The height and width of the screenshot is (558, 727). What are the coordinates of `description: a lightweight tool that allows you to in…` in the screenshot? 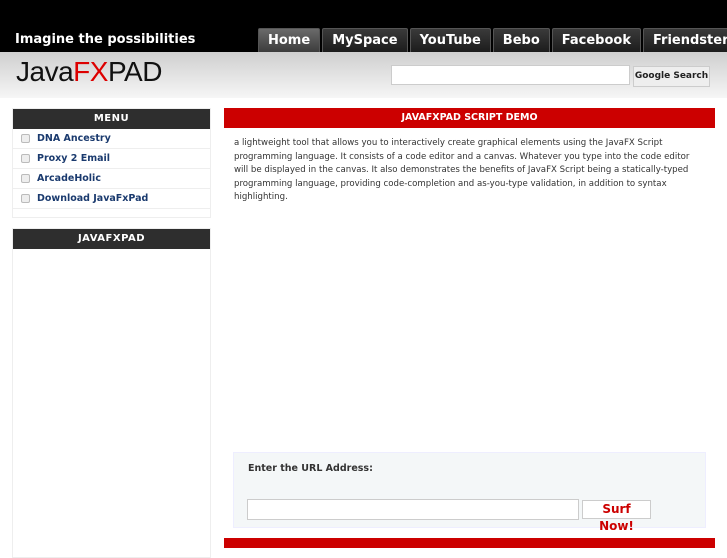 It's located at (461, 171).